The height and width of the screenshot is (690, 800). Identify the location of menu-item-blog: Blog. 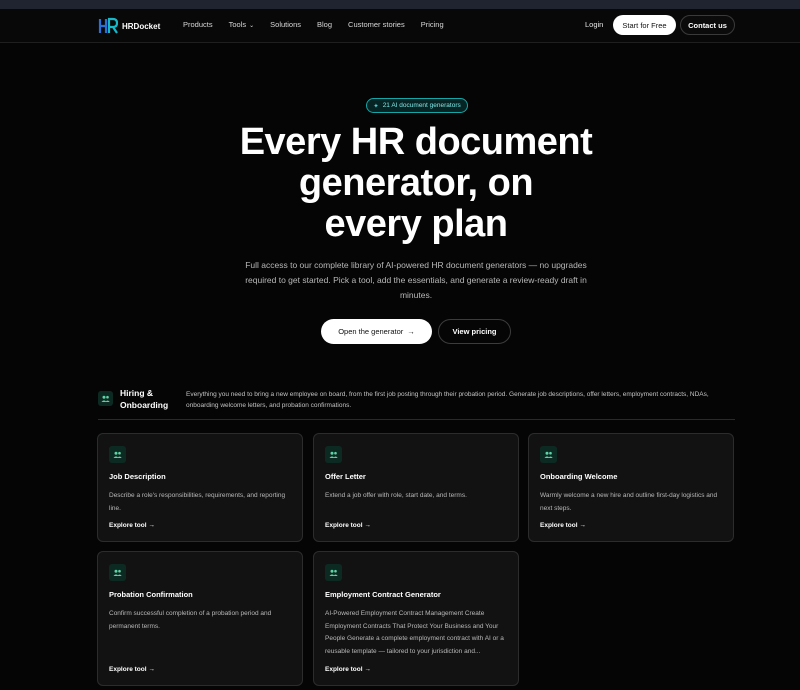
(324, 24).